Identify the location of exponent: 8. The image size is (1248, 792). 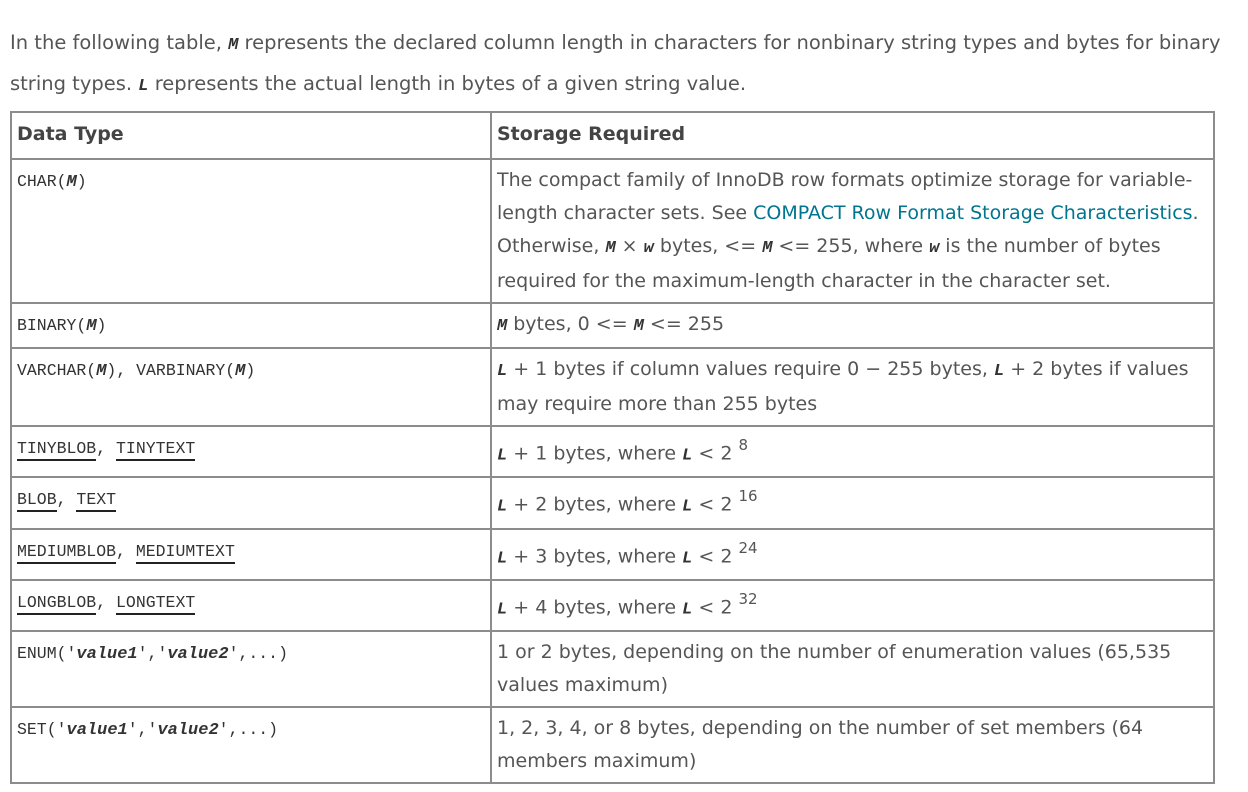
(743, 445).